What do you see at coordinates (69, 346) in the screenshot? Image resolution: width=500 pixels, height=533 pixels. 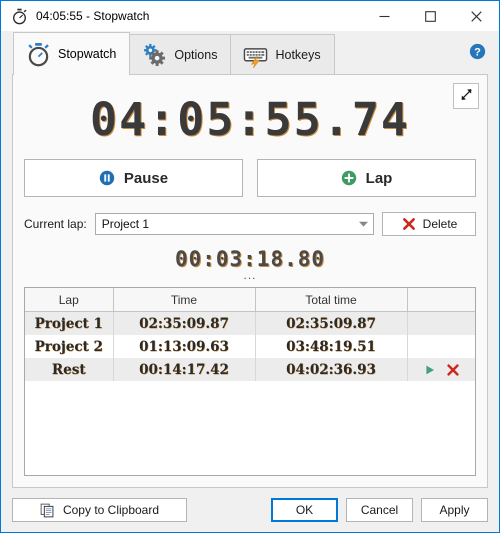 I see `cell-lap: Project 2` at bounding box center [69, 346].